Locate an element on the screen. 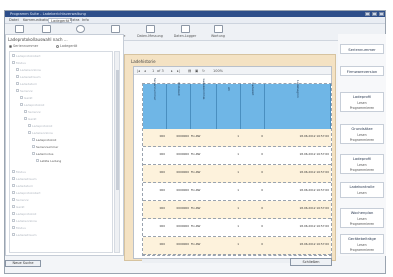 The image size is (393, 277). tree-node-active: Lademodus is located at coordinates (42, 154).